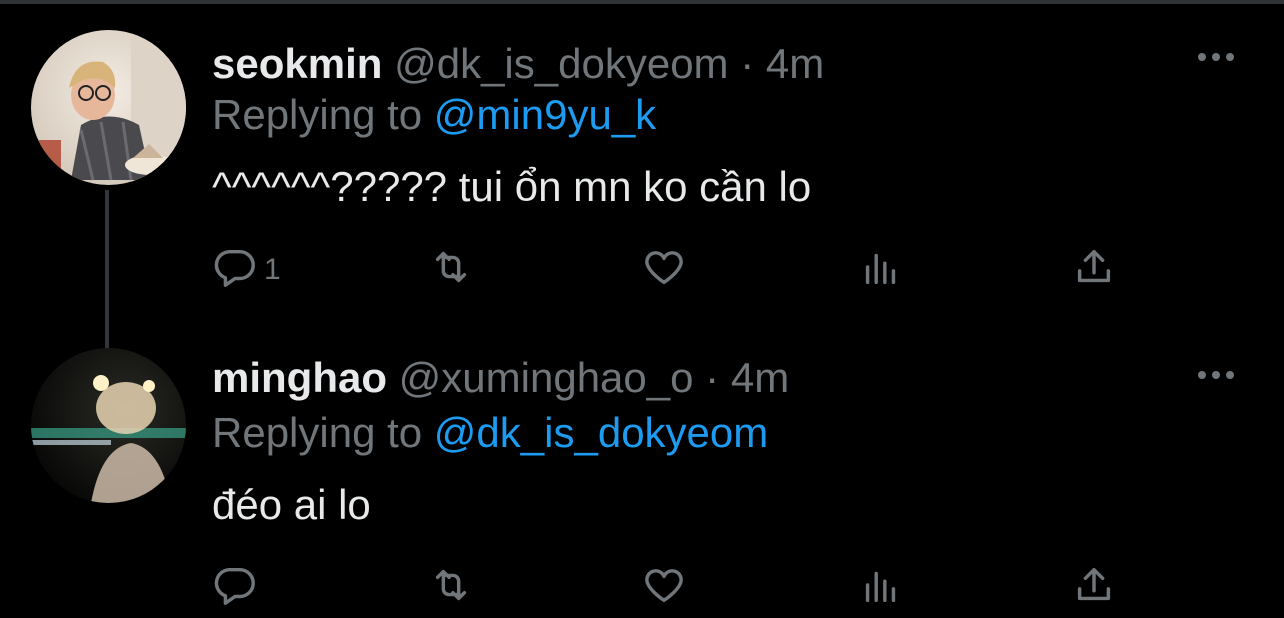  I want to click on reply-count: 1, so click(272, 269).